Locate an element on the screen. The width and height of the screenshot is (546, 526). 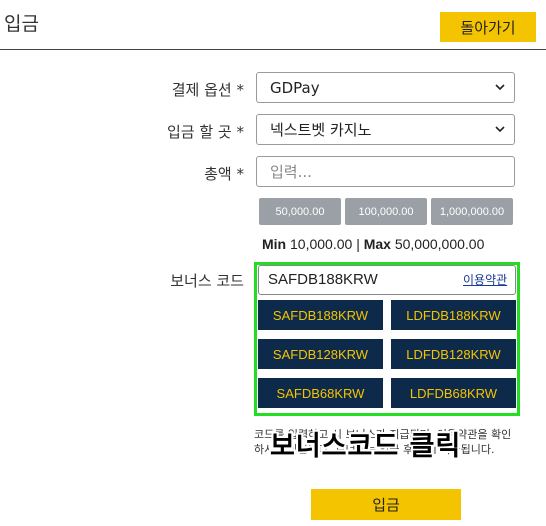
bonus-code-button-safdb188krw: SAFDB188KRW is located at coordinates (320, 315).